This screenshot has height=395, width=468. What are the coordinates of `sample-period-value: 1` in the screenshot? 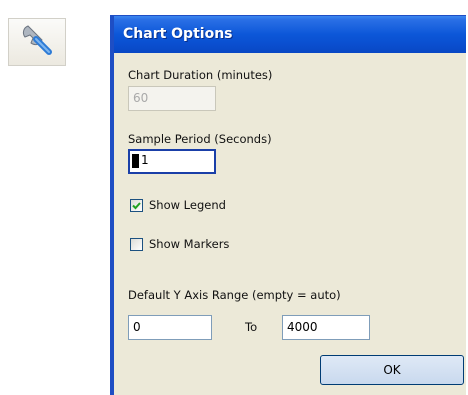 It's located at (145, 160).